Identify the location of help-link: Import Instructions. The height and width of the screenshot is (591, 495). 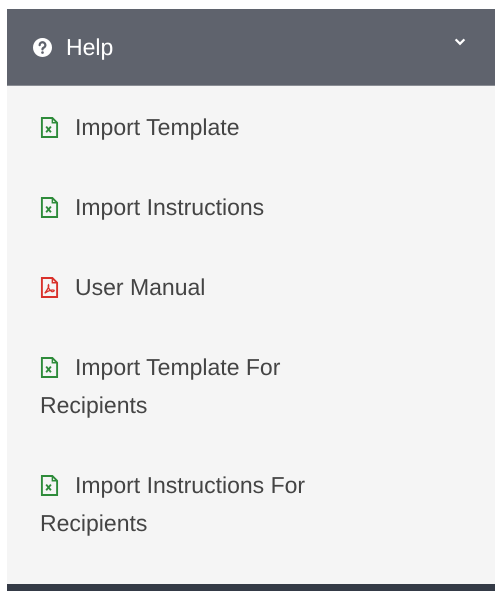
(212, 207).